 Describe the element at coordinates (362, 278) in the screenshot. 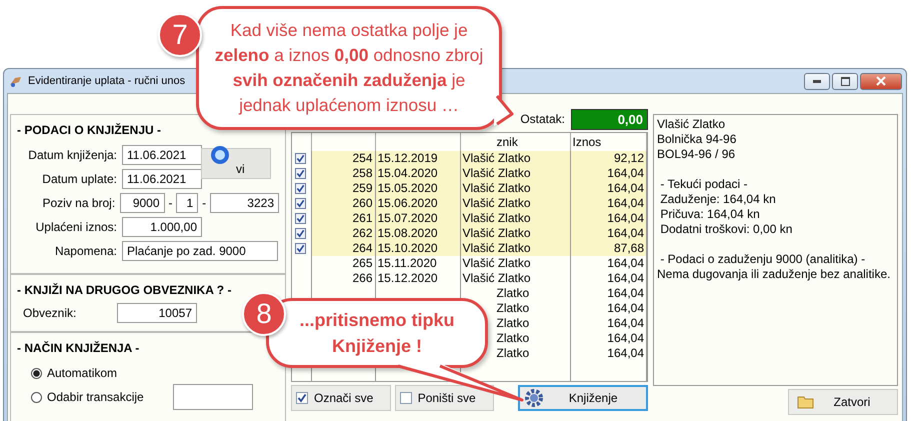

I see `table-cell: 266` at that location.